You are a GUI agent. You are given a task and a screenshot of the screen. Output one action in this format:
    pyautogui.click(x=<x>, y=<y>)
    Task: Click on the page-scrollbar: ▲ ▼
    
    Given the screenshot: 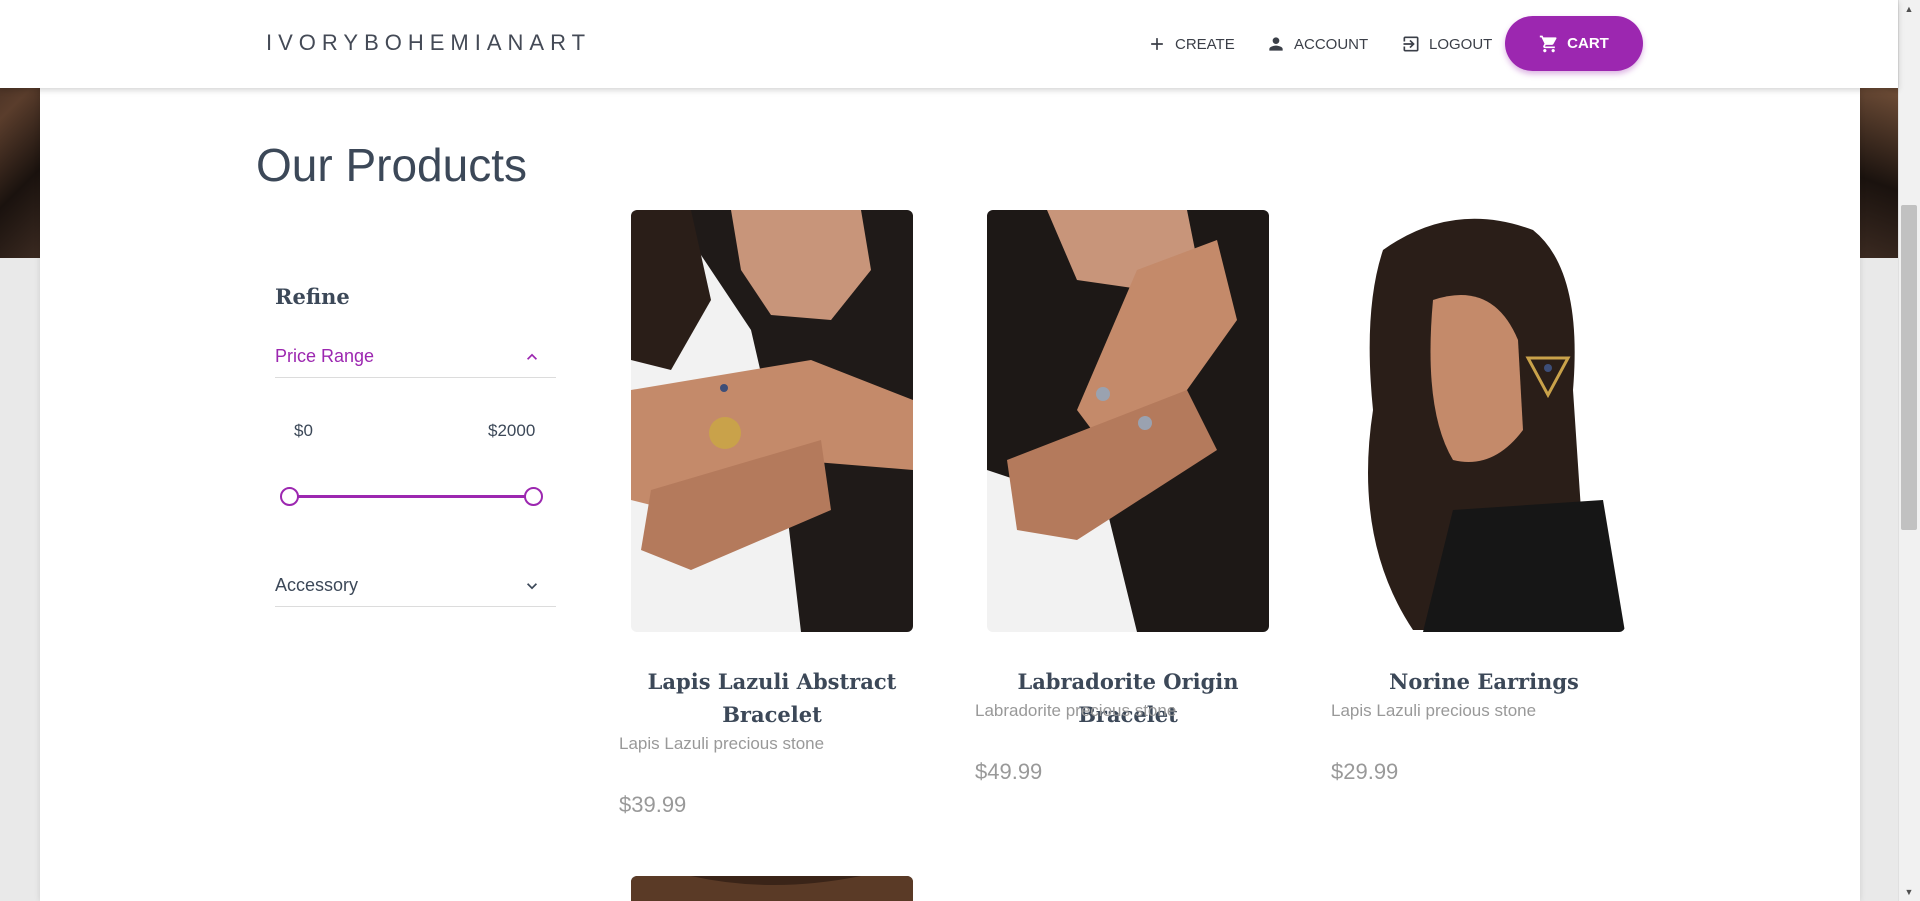 What is the action you would take?
    pyautogui.click(x=1909, y=450)
    